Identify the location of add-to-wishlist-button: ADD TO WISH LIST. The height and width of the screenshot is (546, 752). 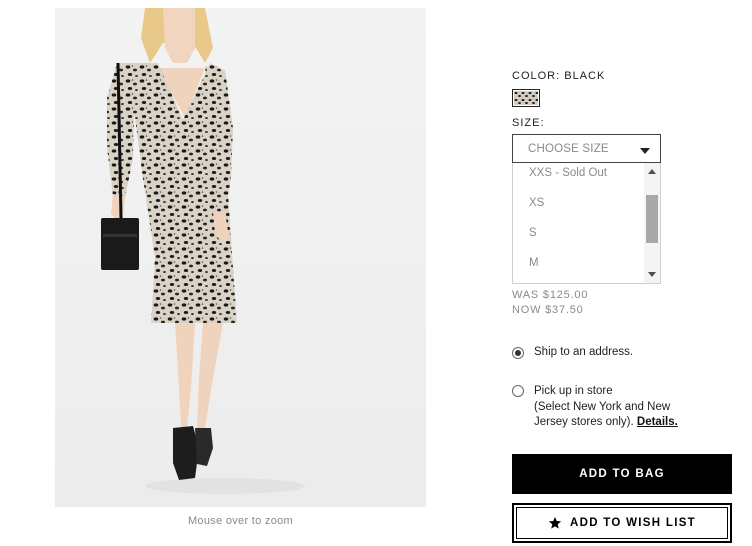
(622, 523).